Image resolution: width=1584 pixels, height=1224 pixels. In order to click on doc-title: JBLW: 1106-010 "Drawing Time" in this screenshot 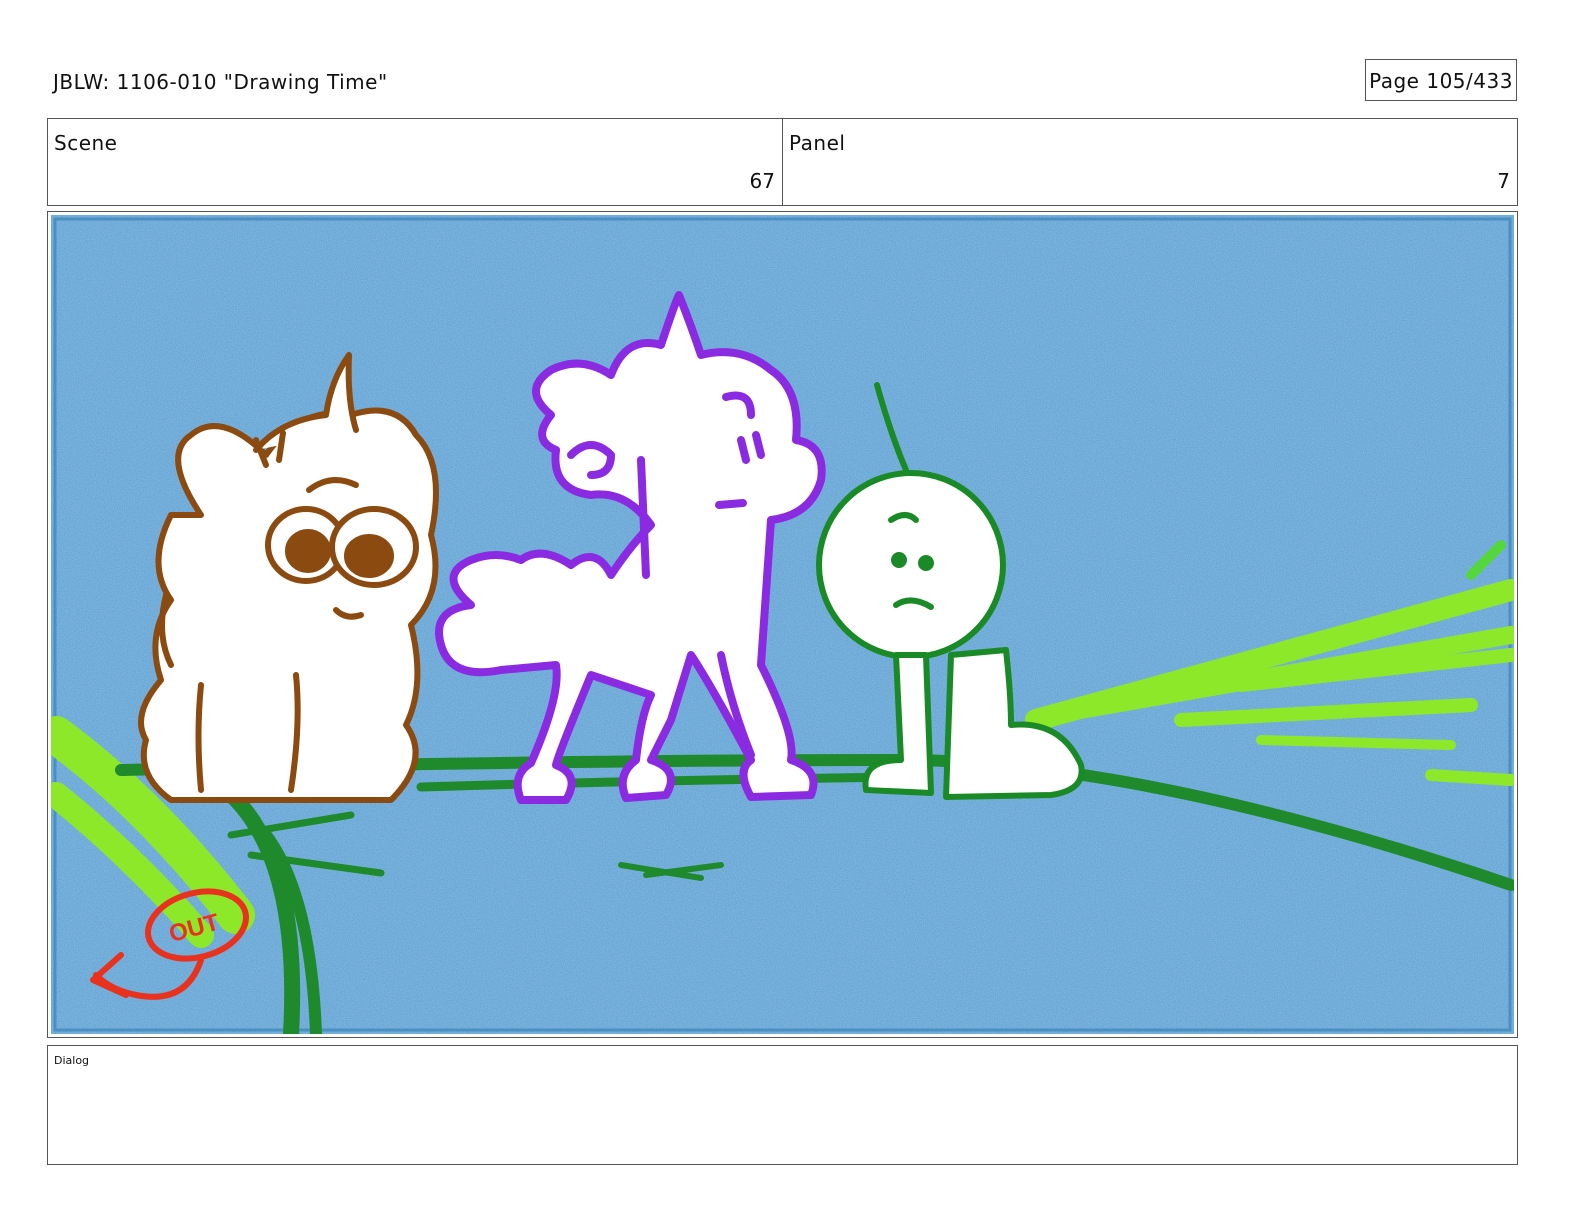, I will do `click(220, 82)`.